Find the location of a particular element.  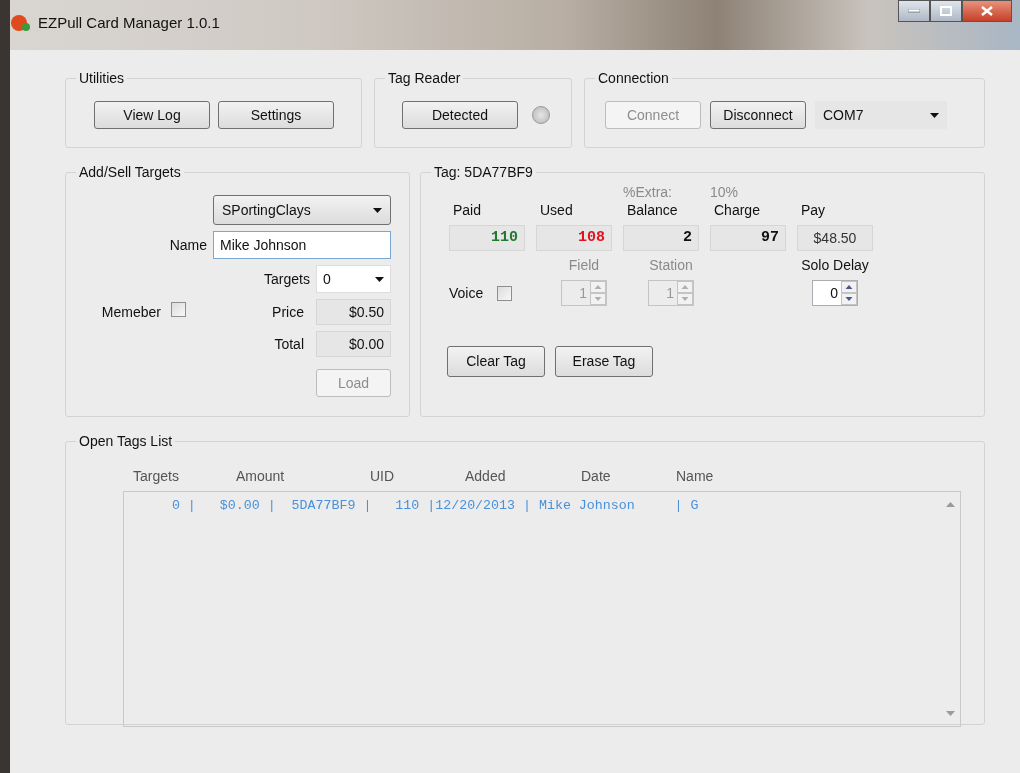

game-dropdown: SPortingClays is located at coordinates (302, 210).